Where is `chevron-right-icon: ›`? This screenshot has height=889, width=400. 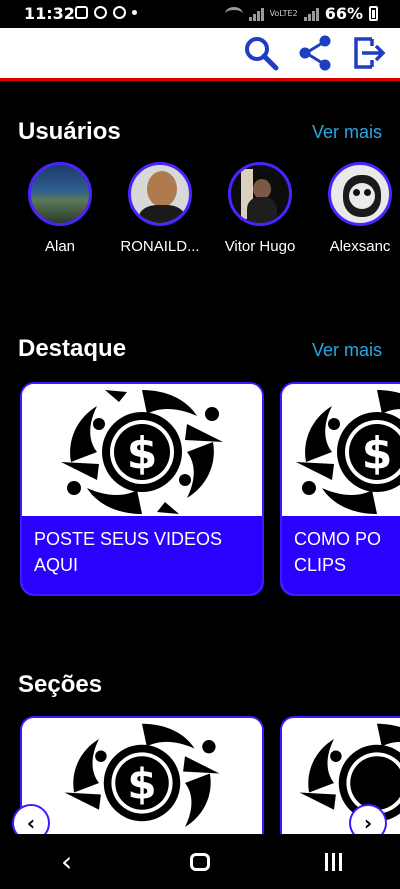 chevron-right-icon: › is located at coordinates (368, 823).